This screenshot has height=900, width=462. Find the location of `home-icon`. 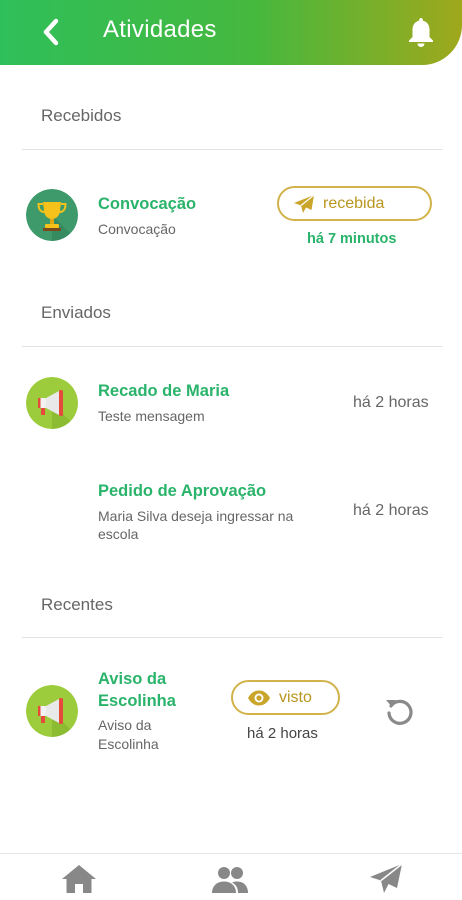

home-icon is located at coordinates (79, 879).